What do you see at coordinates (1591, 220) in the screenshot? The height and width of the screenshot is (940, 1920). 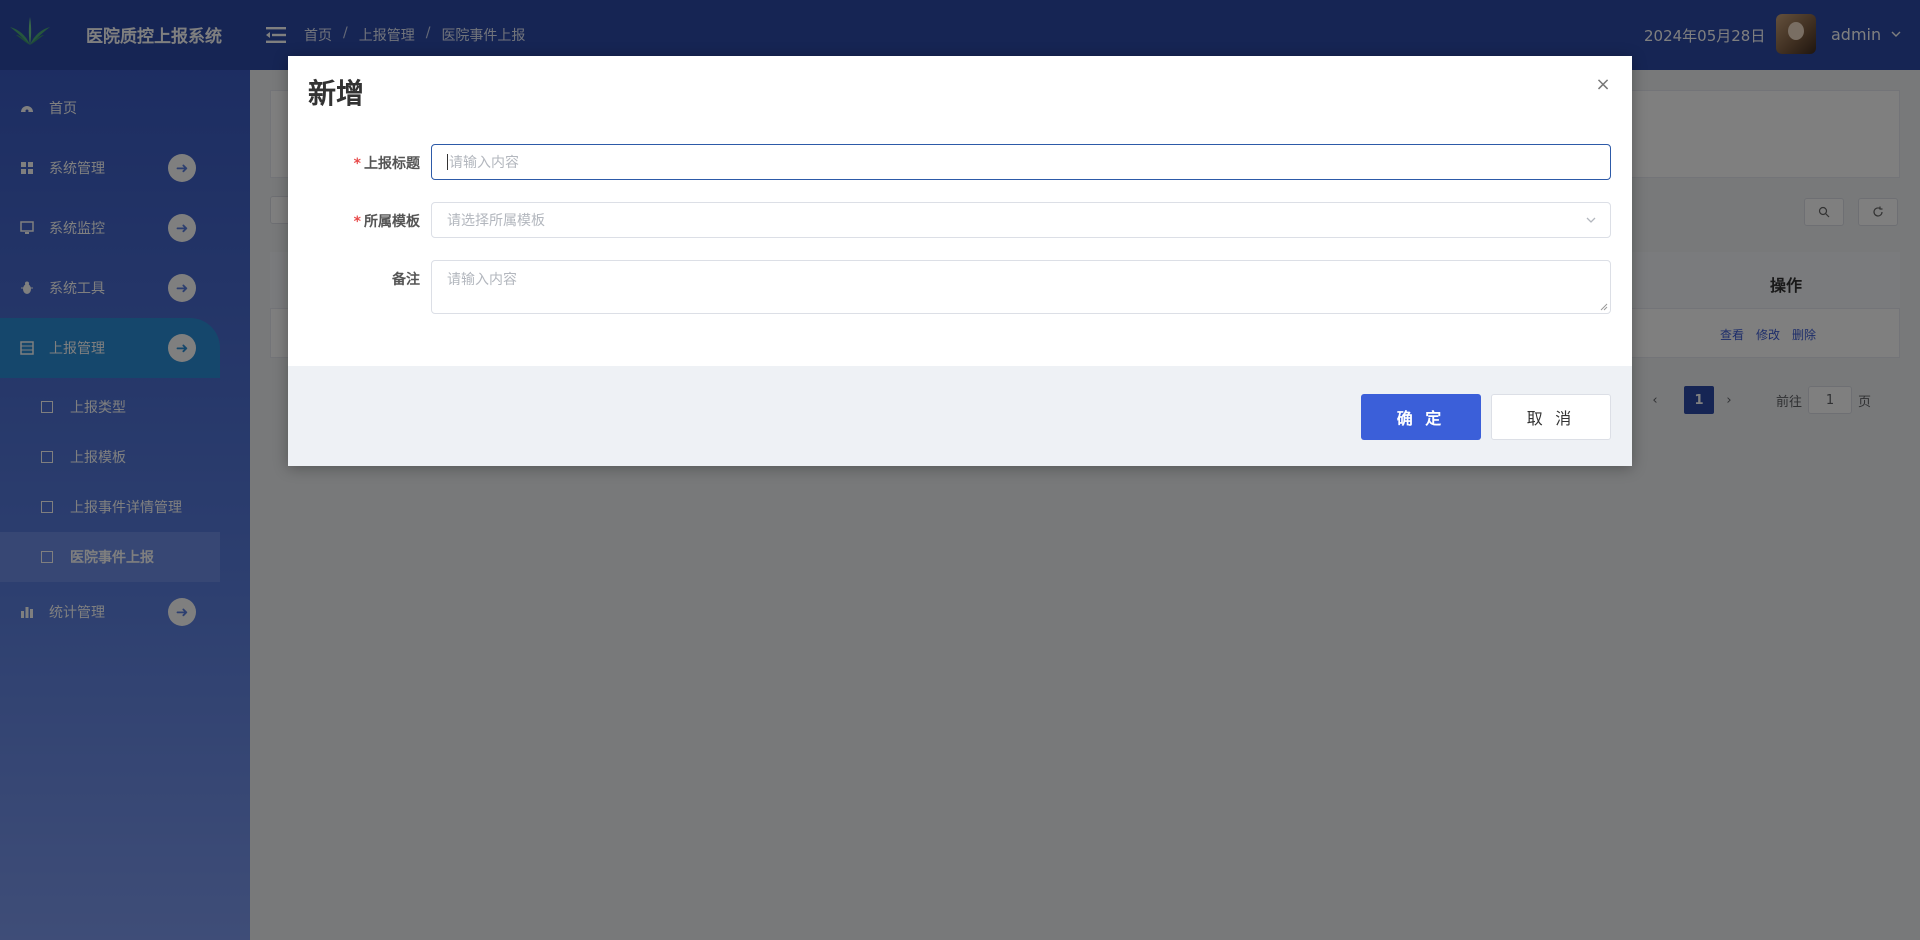 I see `chevron-down-icon` at bounding box center [1591, 220].